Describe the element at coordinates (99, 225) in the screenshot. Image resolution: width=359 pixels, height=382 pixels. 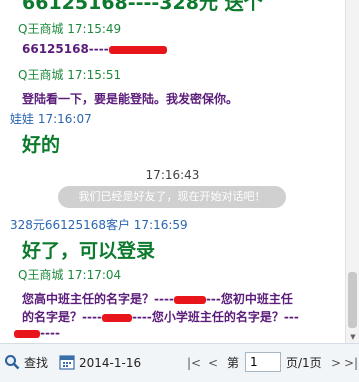
I see `message-header: 328元66125168客户 17:16:59` at that location.